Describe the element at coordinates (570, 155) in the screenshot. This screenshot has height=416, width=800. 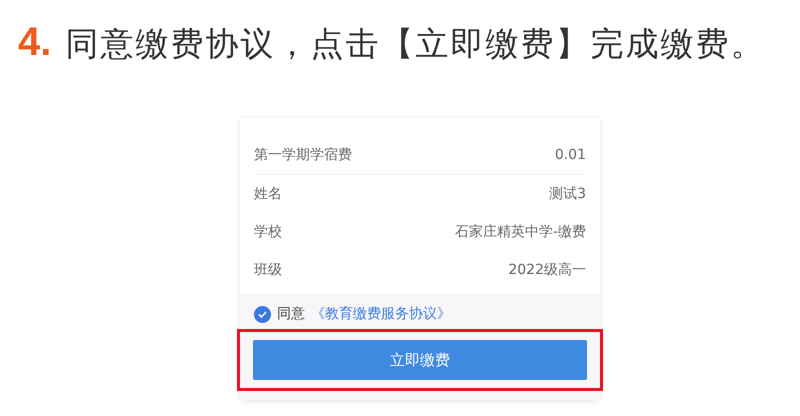
I see `field-value: 0.01` at that location.